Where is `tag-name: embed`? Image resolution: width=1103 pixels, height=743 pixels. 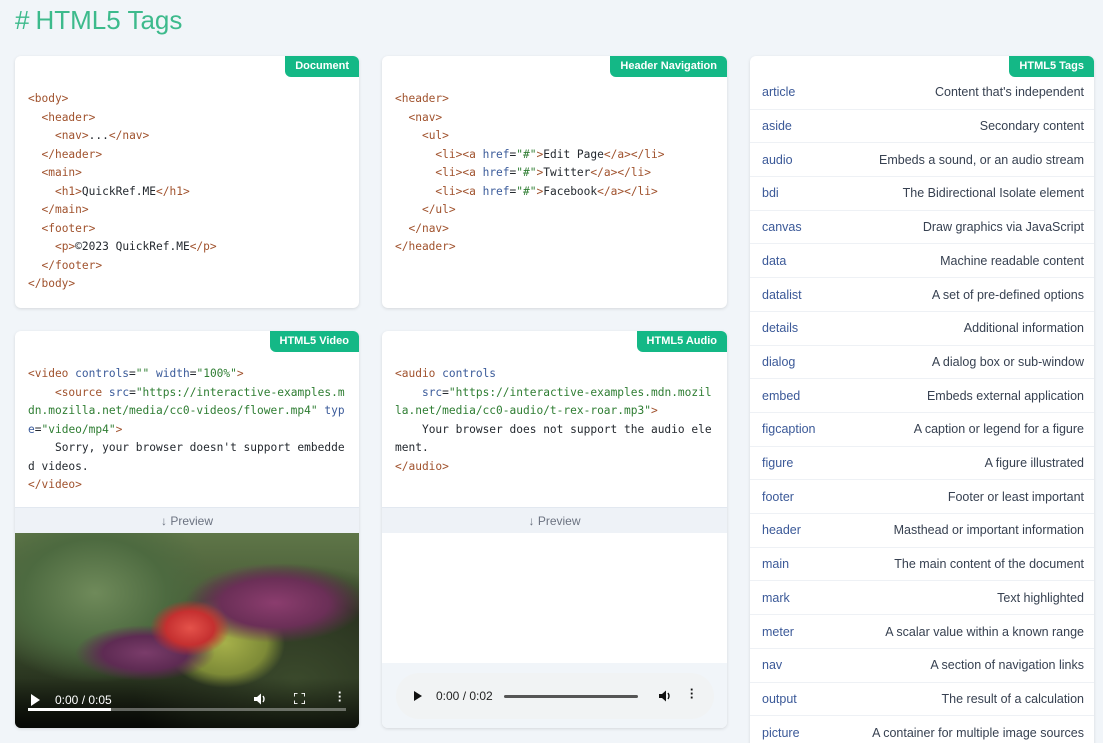 tag-name: embed is located at coordinates (781, 395).